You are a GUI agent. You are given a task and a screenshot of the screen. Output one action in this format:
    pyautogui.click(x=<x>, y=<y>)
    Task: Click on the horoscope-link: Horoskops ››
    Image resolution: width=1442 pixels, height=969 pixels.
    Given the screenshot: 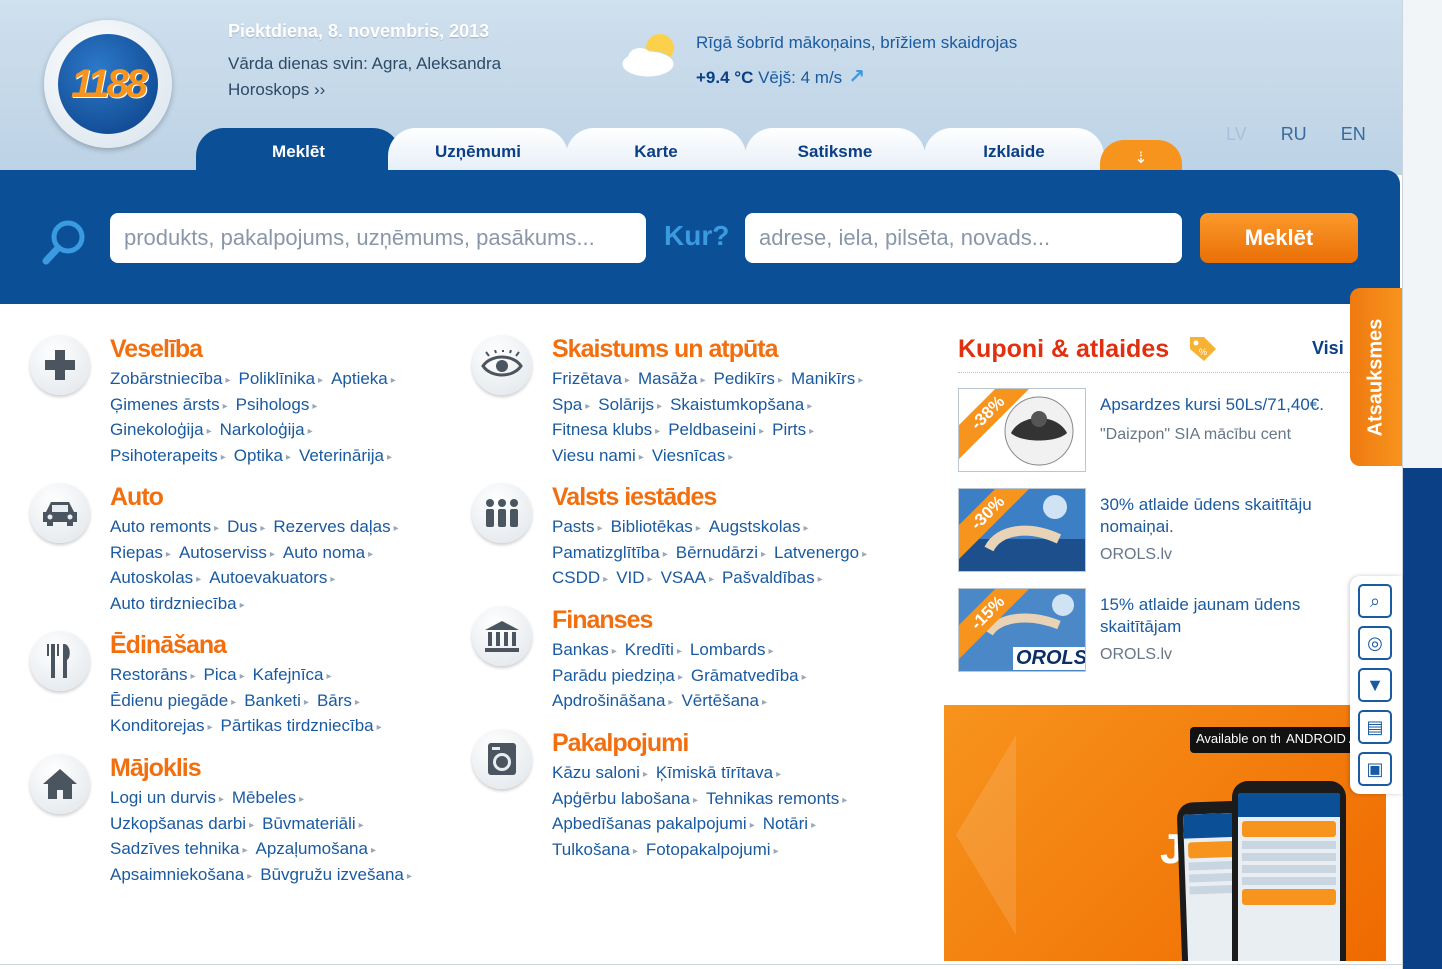 What is the action you would take?
    pyautogui.click(x=276, y=90)
    